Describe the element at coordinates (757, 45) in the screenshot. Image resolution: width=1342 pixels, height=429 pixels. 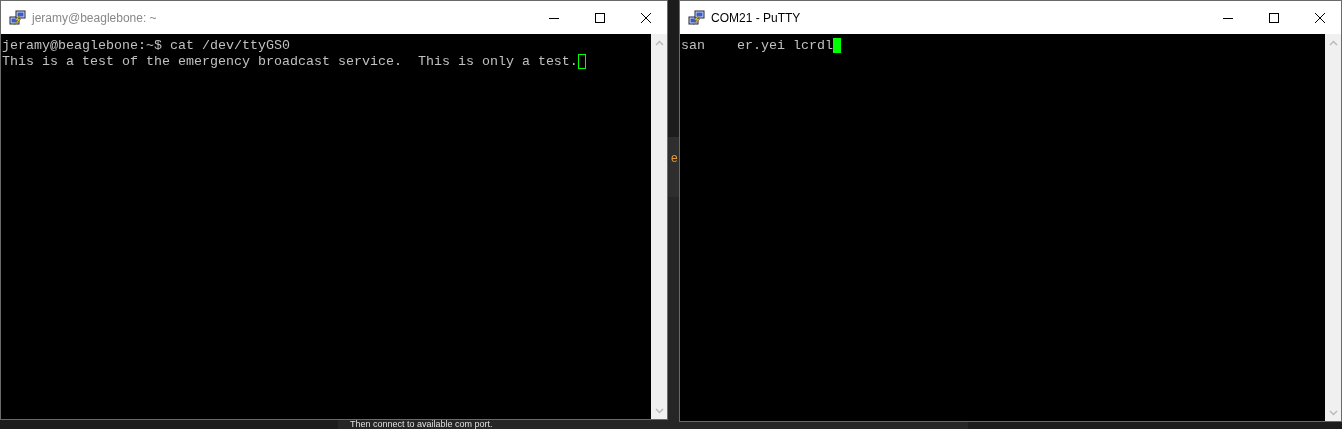
I see `terminal-line: san er.yei lcrdl` at that location.